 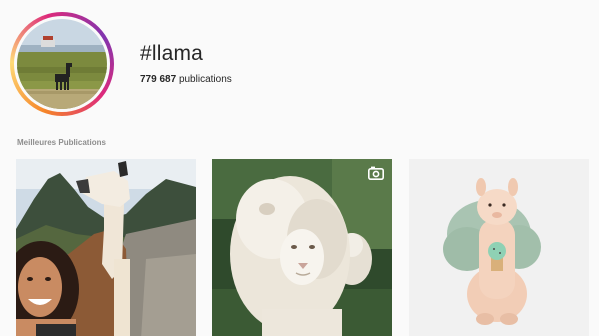 I want to click on llama-field-photo-icon, so click(x=62, y=64).